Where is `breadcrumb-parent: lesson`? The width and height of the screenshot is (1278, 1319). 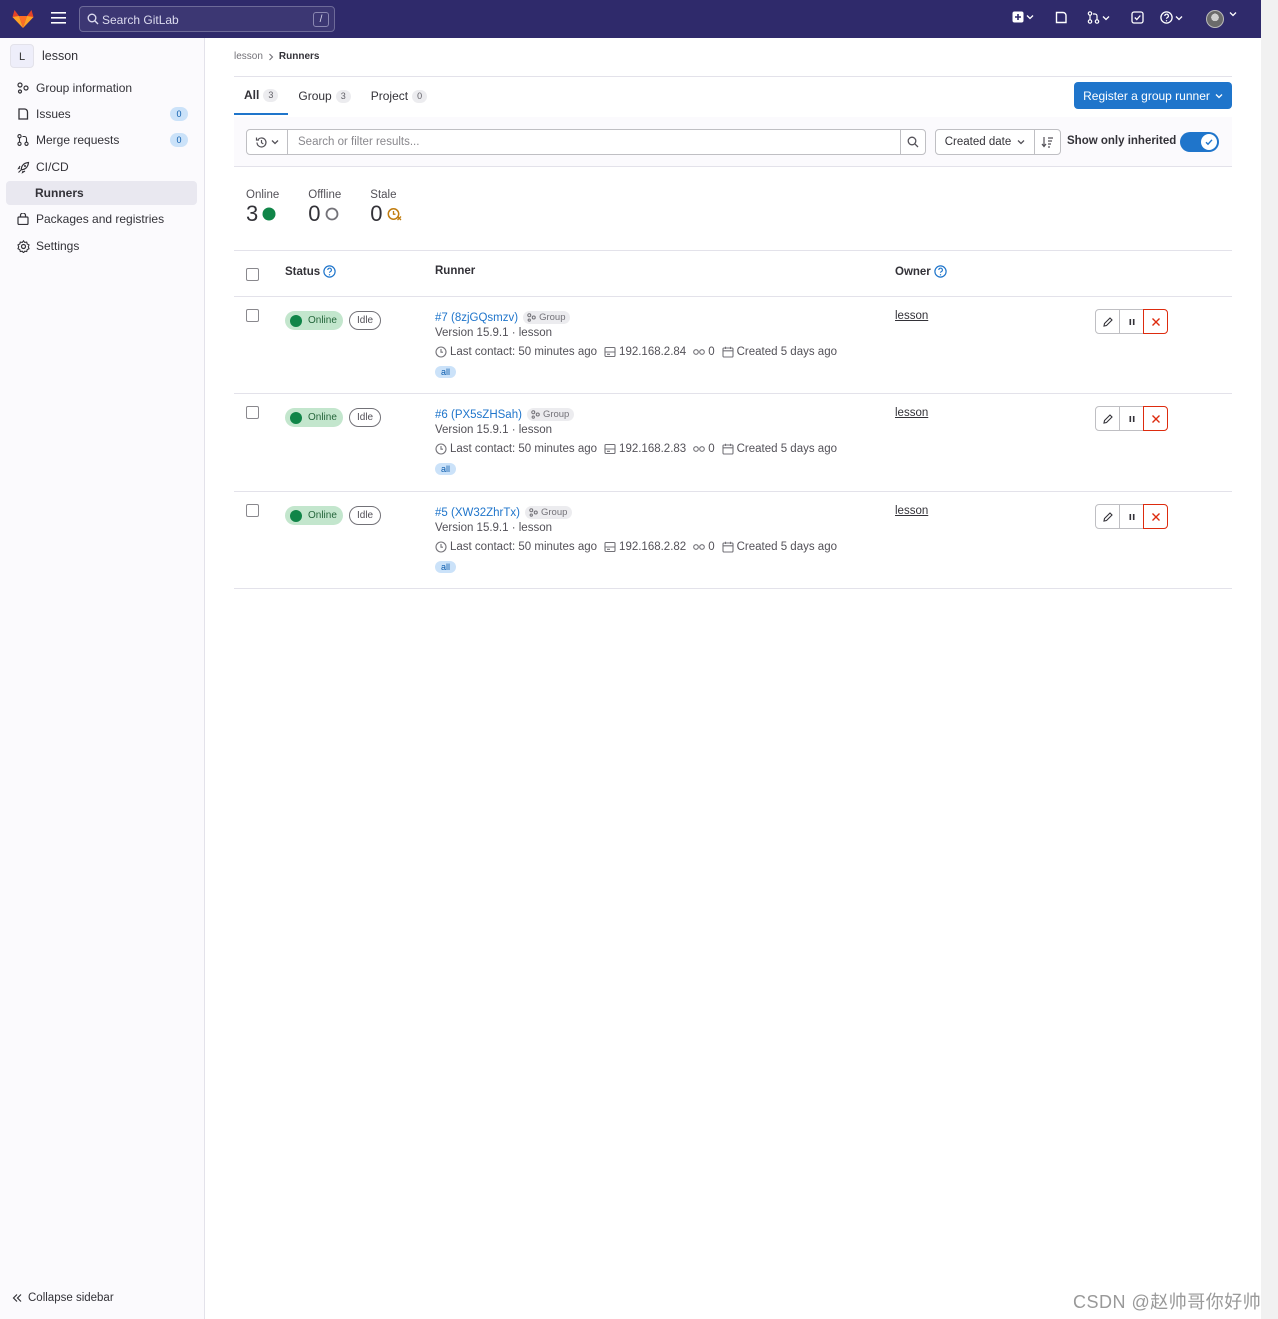 breadcrumb-parent: lesson is located at coordinates (248, 56).